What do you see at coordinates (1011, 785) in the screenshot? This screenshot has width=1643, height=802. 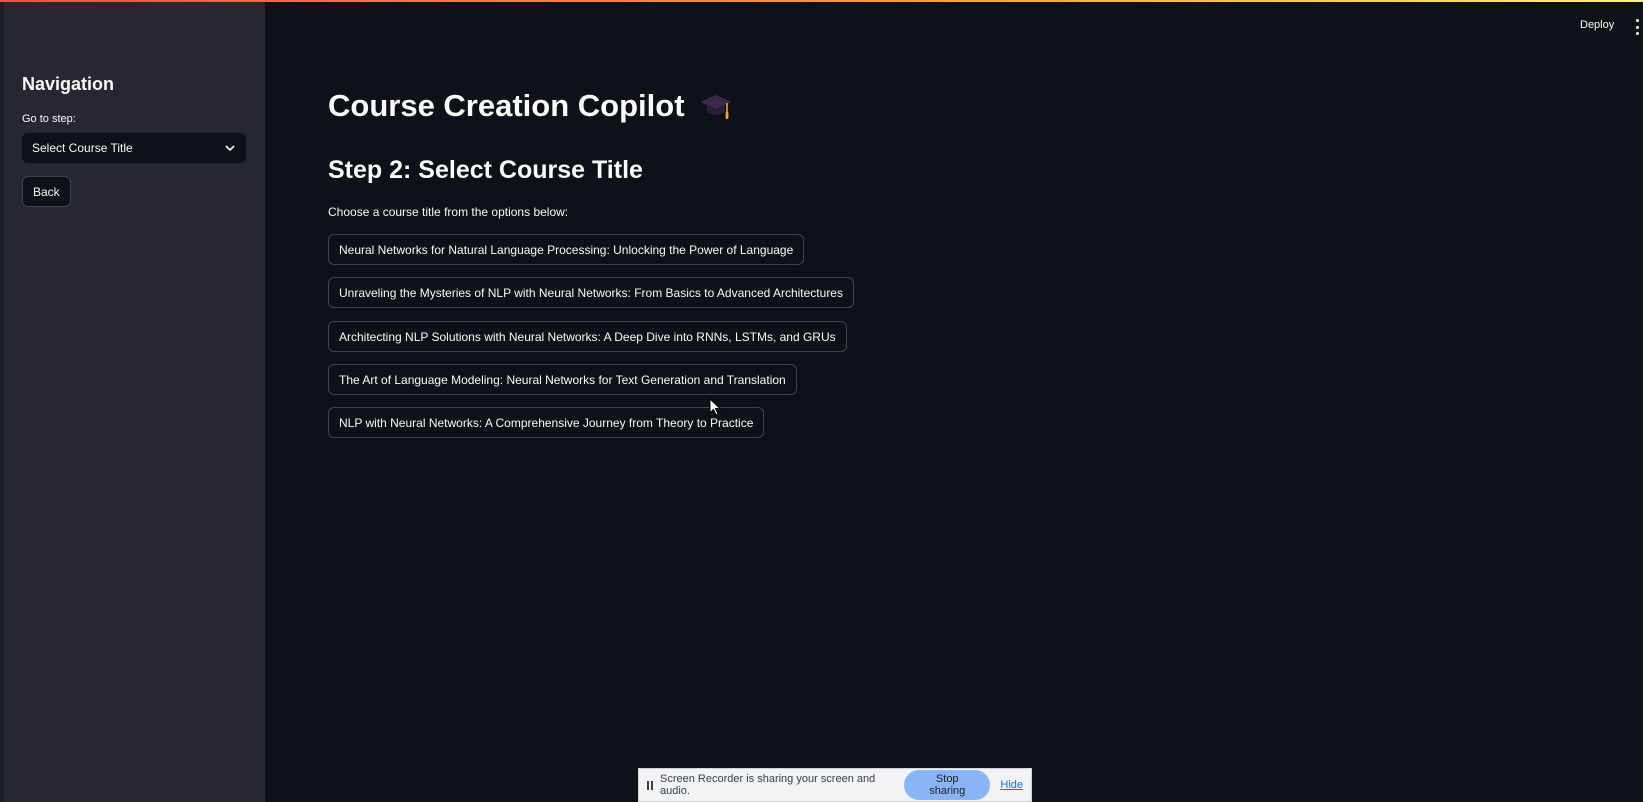 I see `hide-link: Hide` at bounding box center [1011, 785].